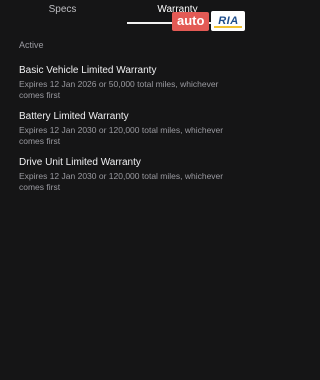  What do you see at coordinates (228, 21) in the screenshot?
I see `watermark-ria-badge: RIA` at bounding box center [228, 21].